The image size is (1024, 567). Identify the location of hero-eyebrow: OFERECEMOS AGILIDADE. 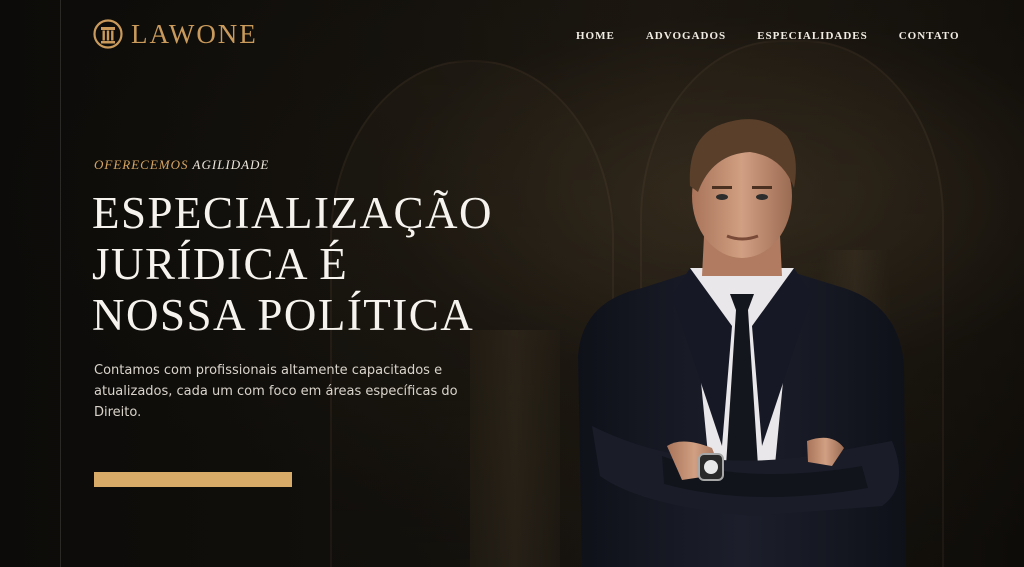
(181, 165).